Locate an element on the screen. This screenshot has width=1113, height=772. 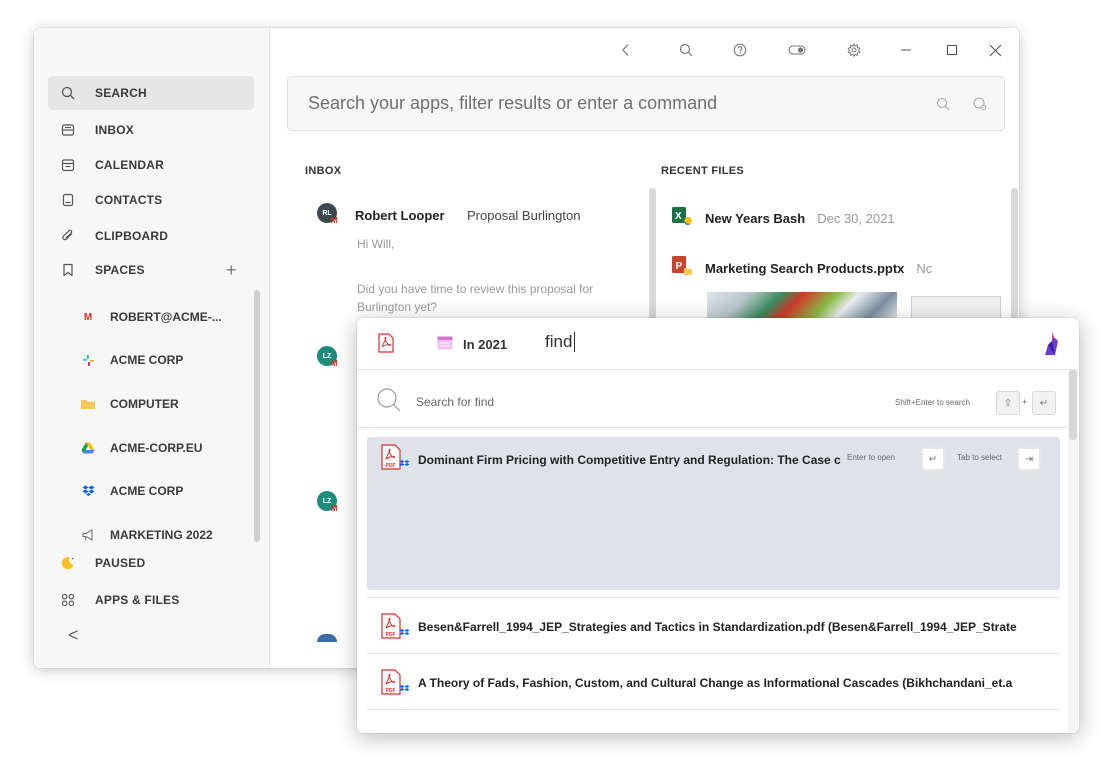
inbox-section-title: INBOX is located at coordinates (323, 171).